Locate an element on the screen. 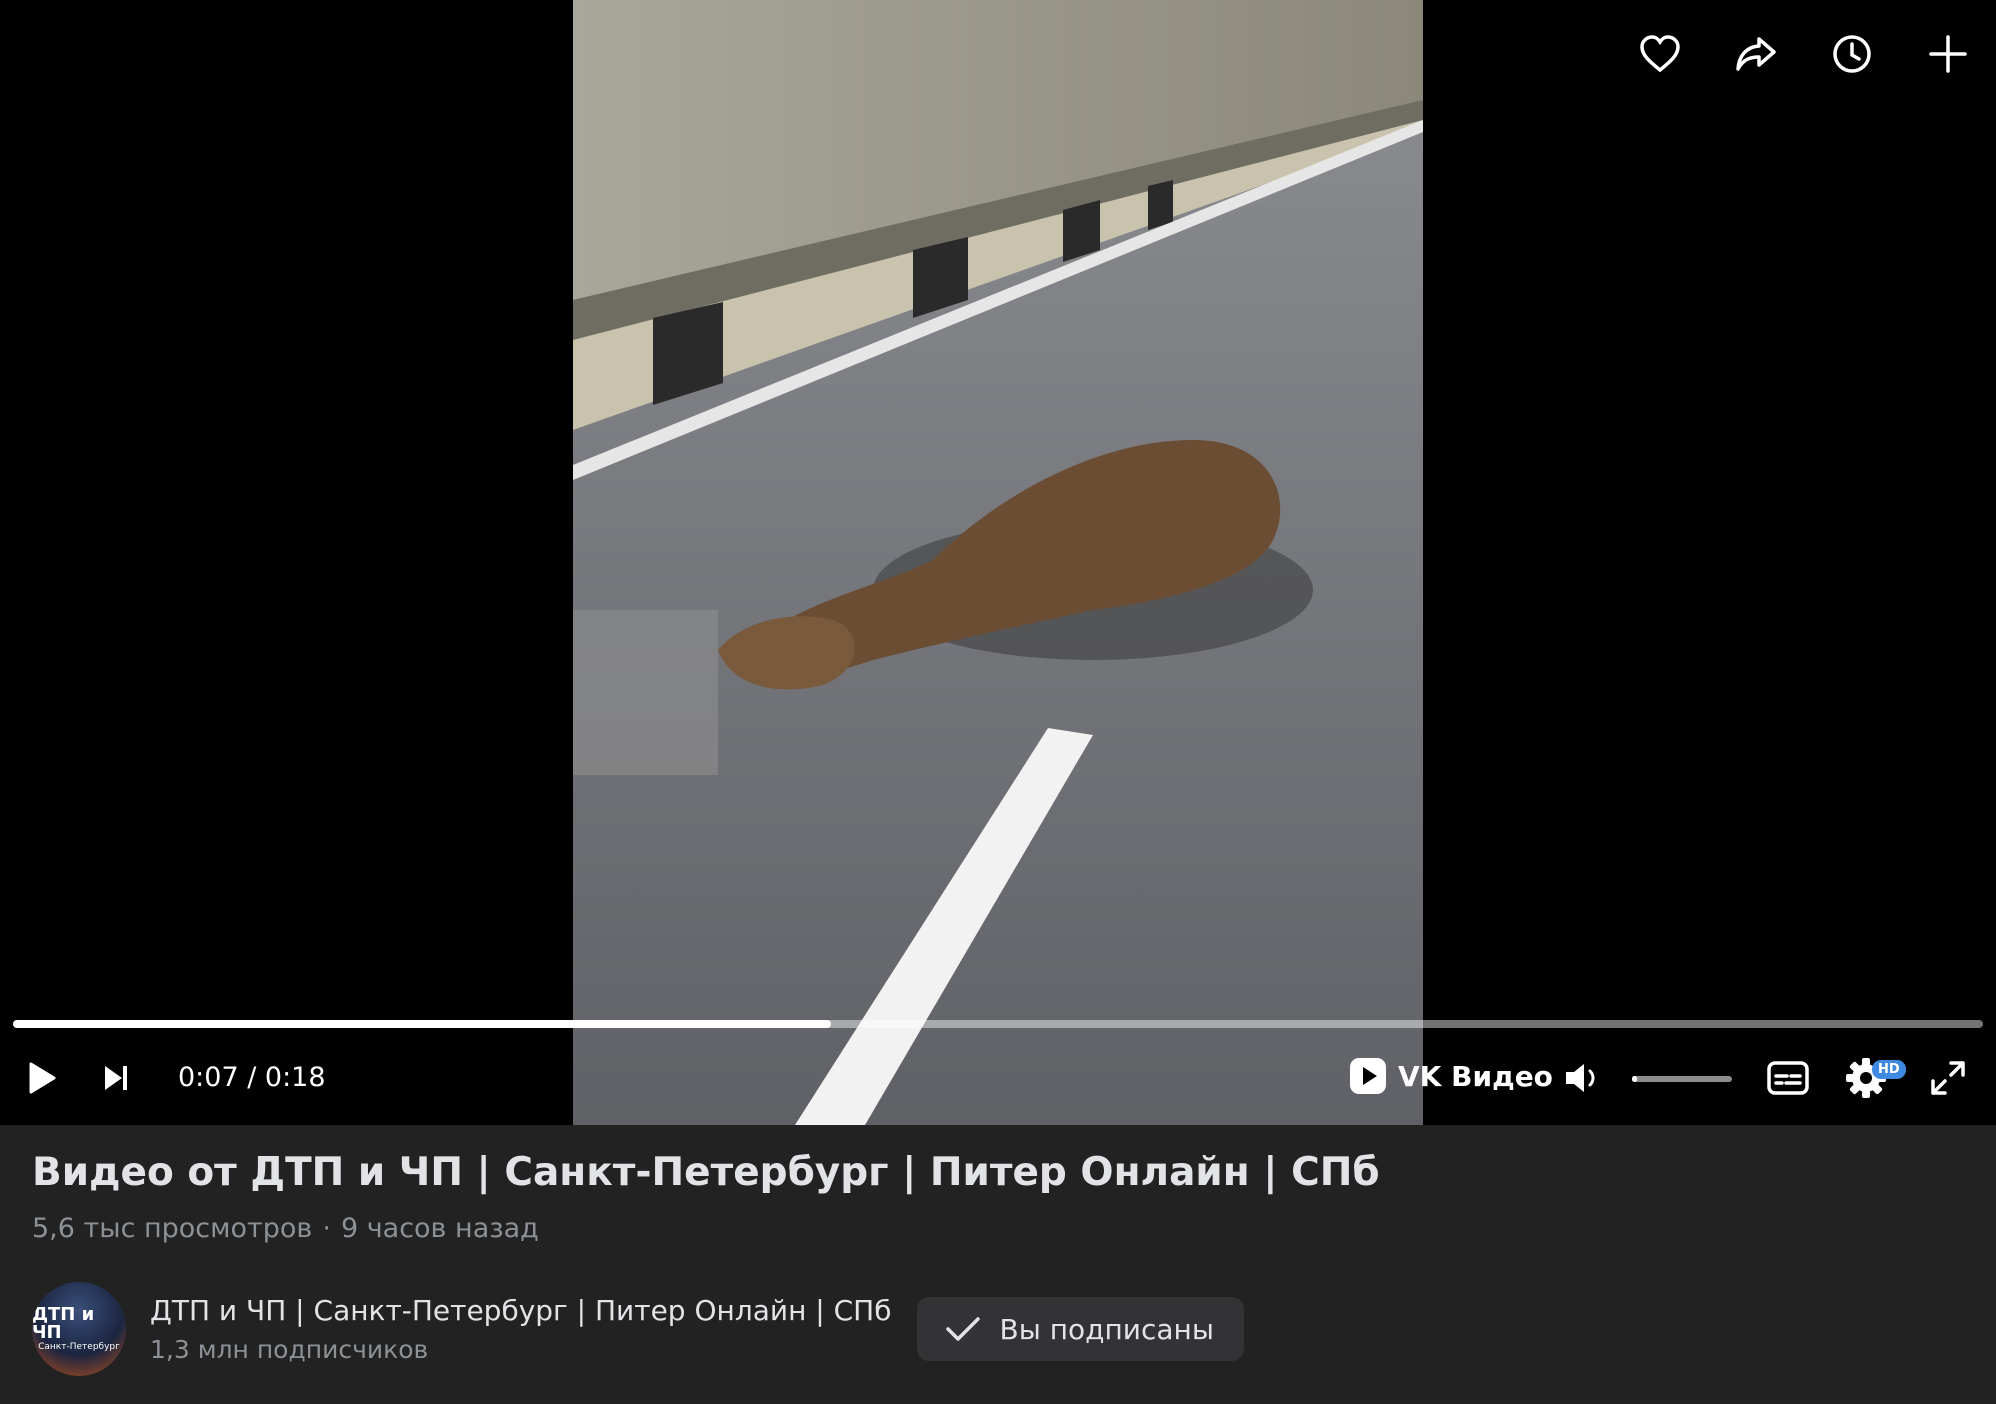 This screenshot has height=1404, width=1996. vk-video-link: VK Видео is located at coordinates (1450, 1076).